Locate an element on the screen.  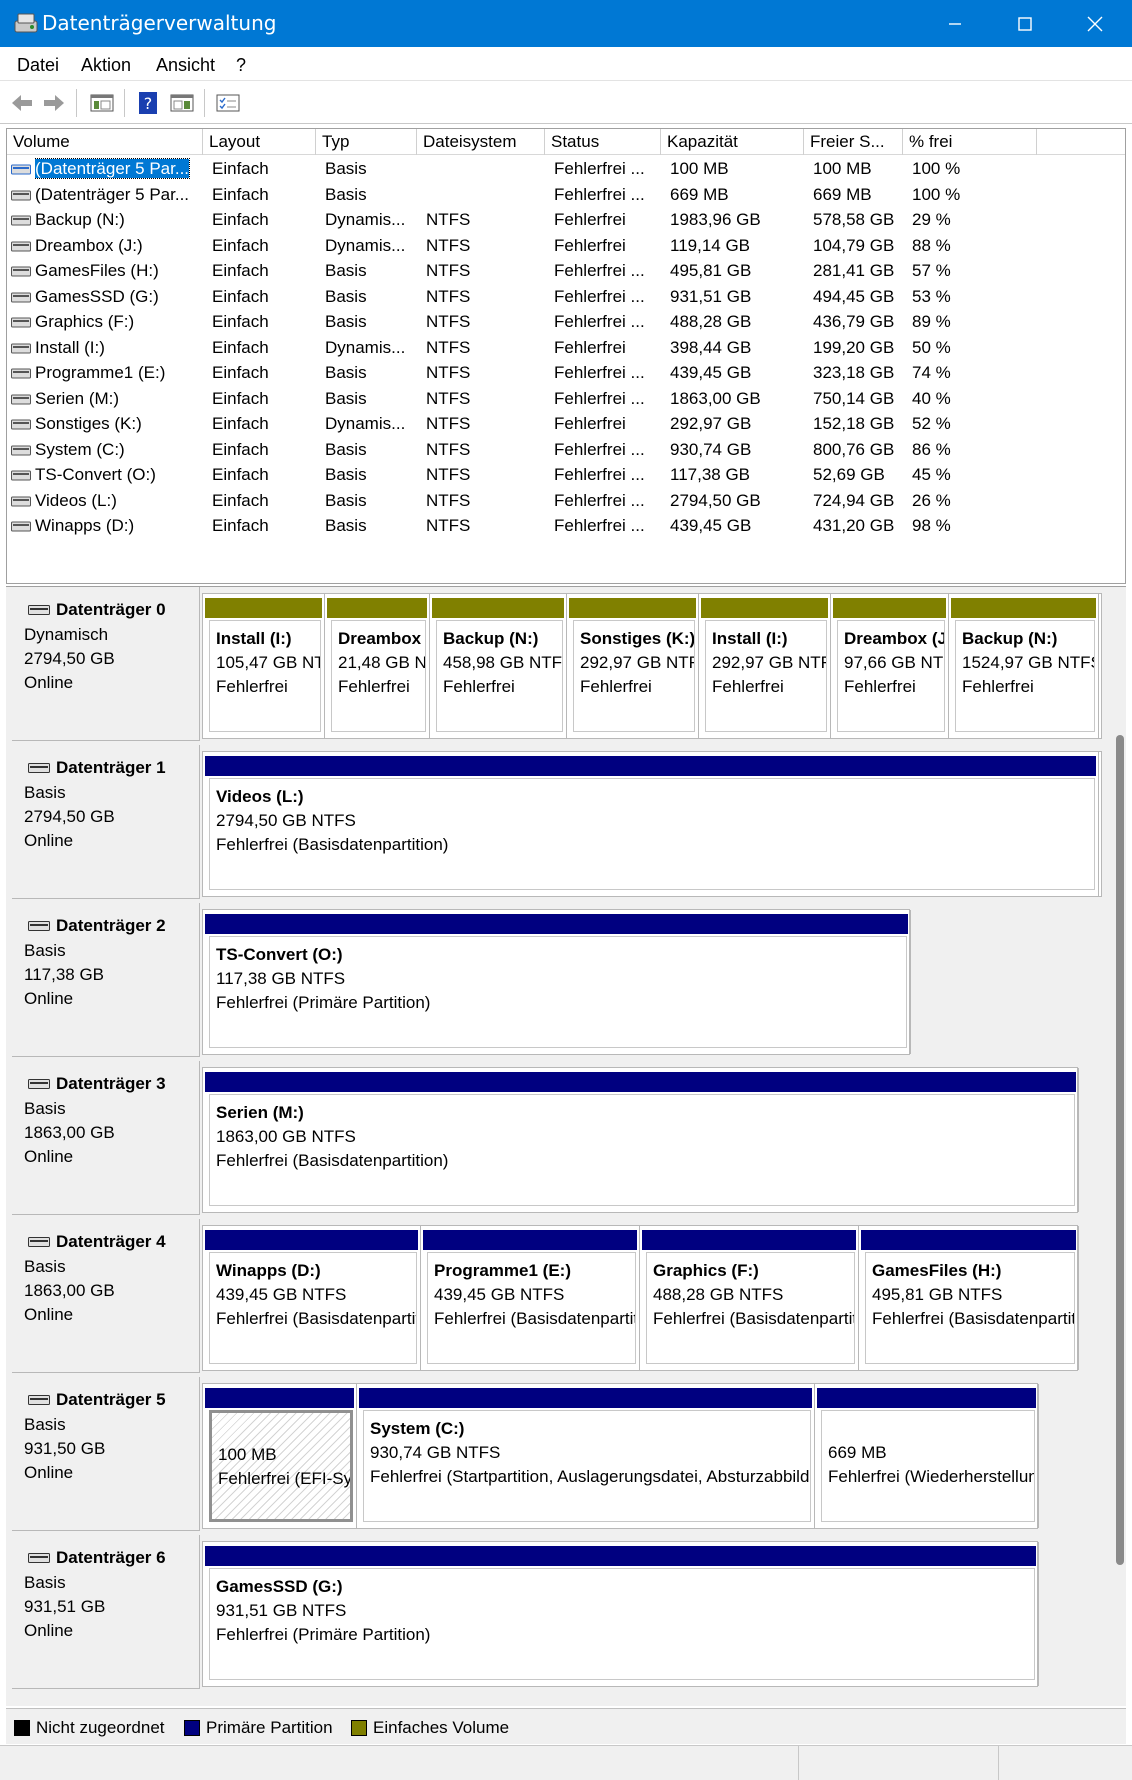
disk-management-app-icon is located at coordinates (26, 23).